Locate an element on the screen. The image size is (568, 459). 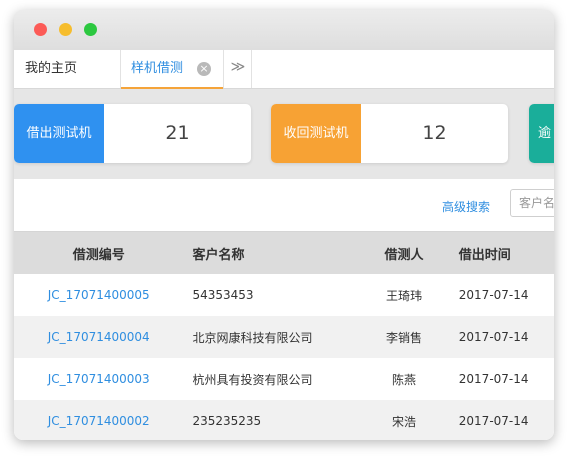
loan-id-link: JC_17071400002 is located at coordinates (99, 421).